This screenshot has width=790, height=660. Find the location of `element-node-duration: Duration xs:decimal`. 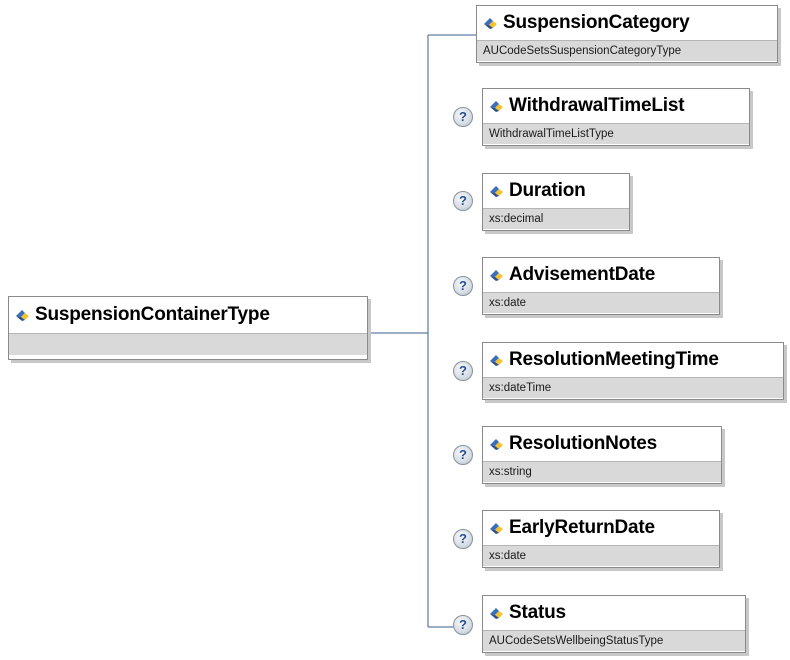

element-node-duration: Duration xs:decimal is located at coordinates (556, 202).